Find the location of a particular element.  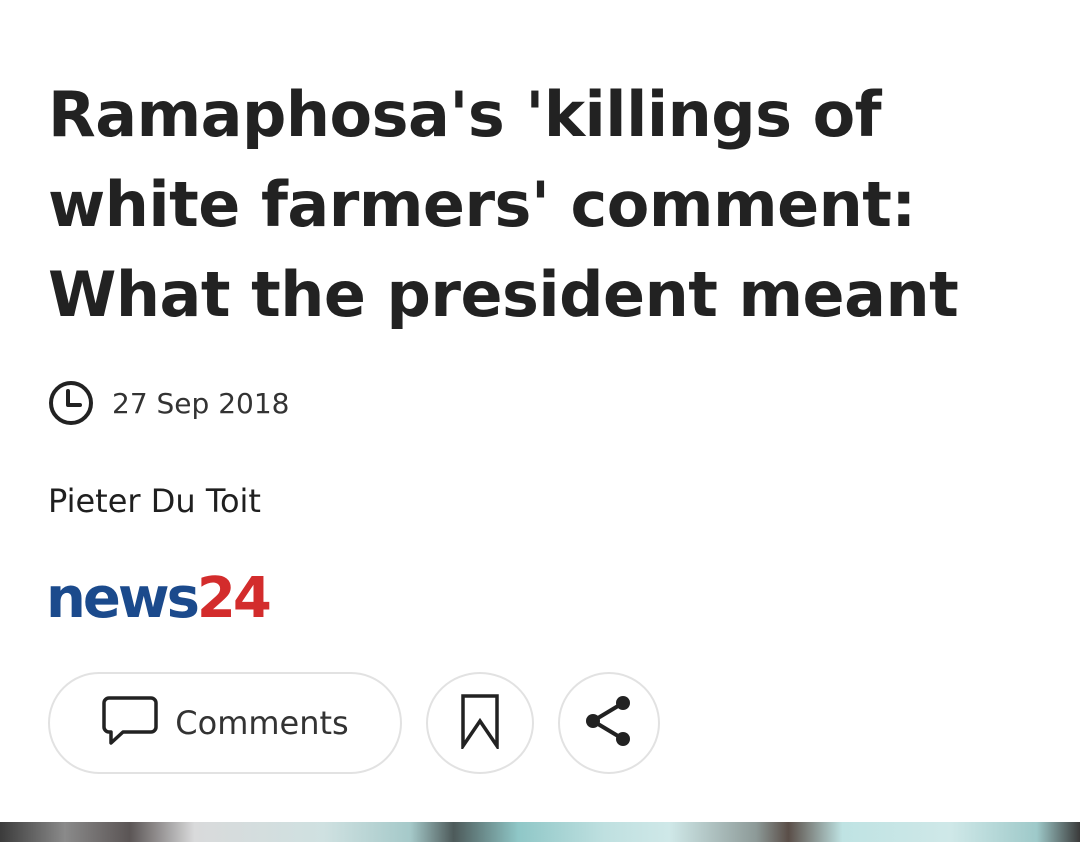

share-icon is located at coordinates (609, 723).